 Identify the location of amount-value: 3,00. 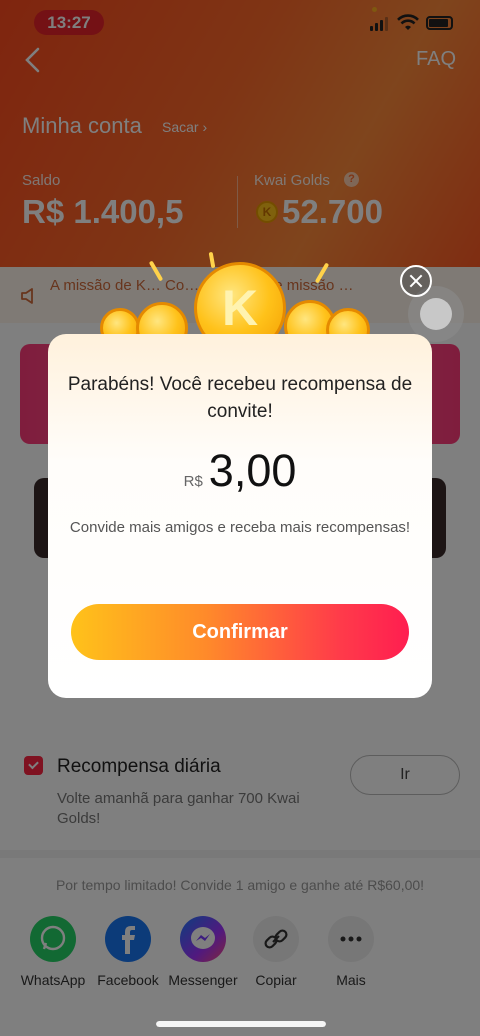
(252, 470).